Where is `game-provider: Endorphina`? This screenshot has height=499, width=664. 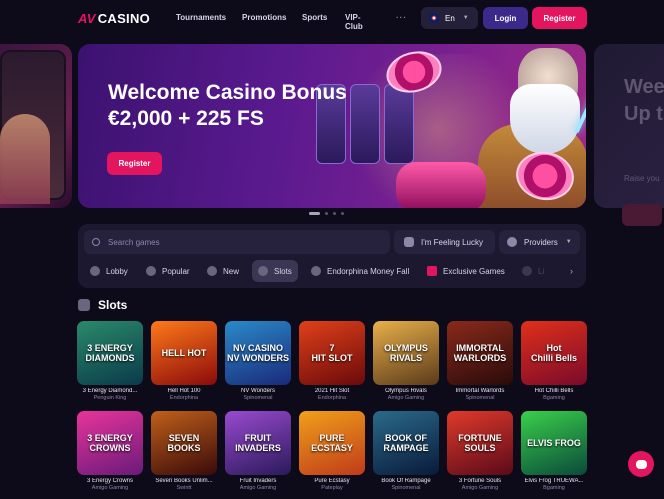 game-provider: Endorphina is located at coordinates (332, 398).